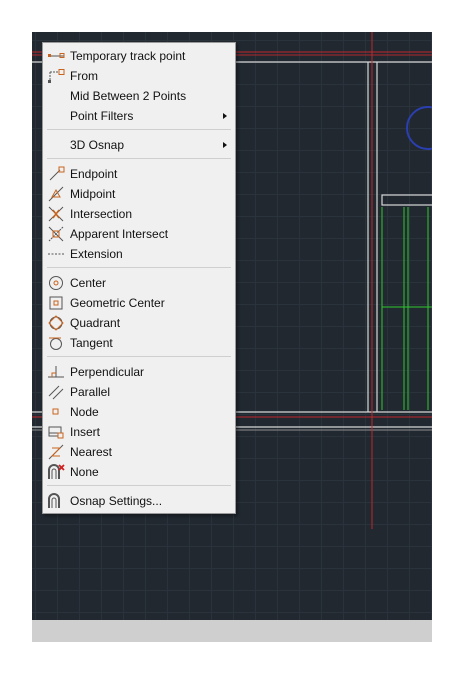 The height and width of the screenshot is (674, 464). Describe the element at coordinates (95, 323) in the screenshot. I see `menu-item-label: Quadrant` at that location.